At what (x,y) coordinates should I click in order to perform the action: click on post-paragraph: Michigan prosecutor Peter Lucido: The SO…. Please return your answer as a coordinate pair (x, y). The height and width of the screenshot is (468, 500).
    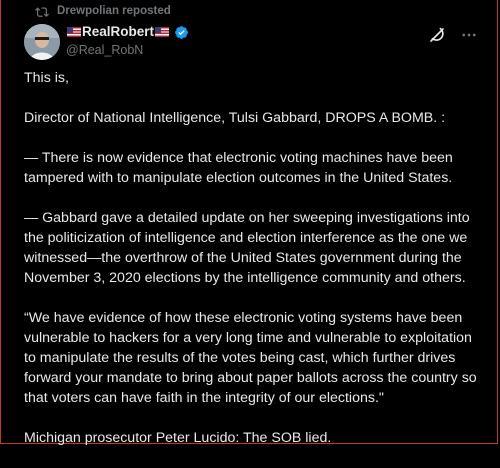
    Looking at the image, I should click on (178, 438).